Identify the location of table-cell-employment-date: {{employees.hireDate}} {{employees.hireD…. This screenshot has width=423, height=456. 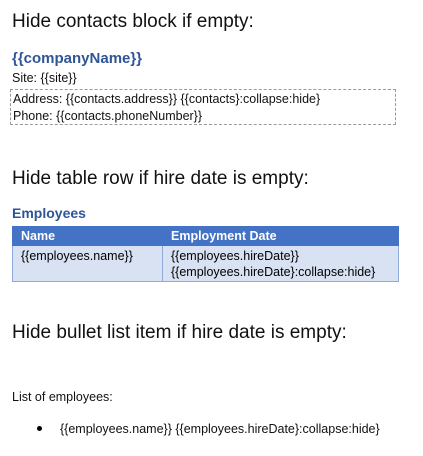
(280, 263).